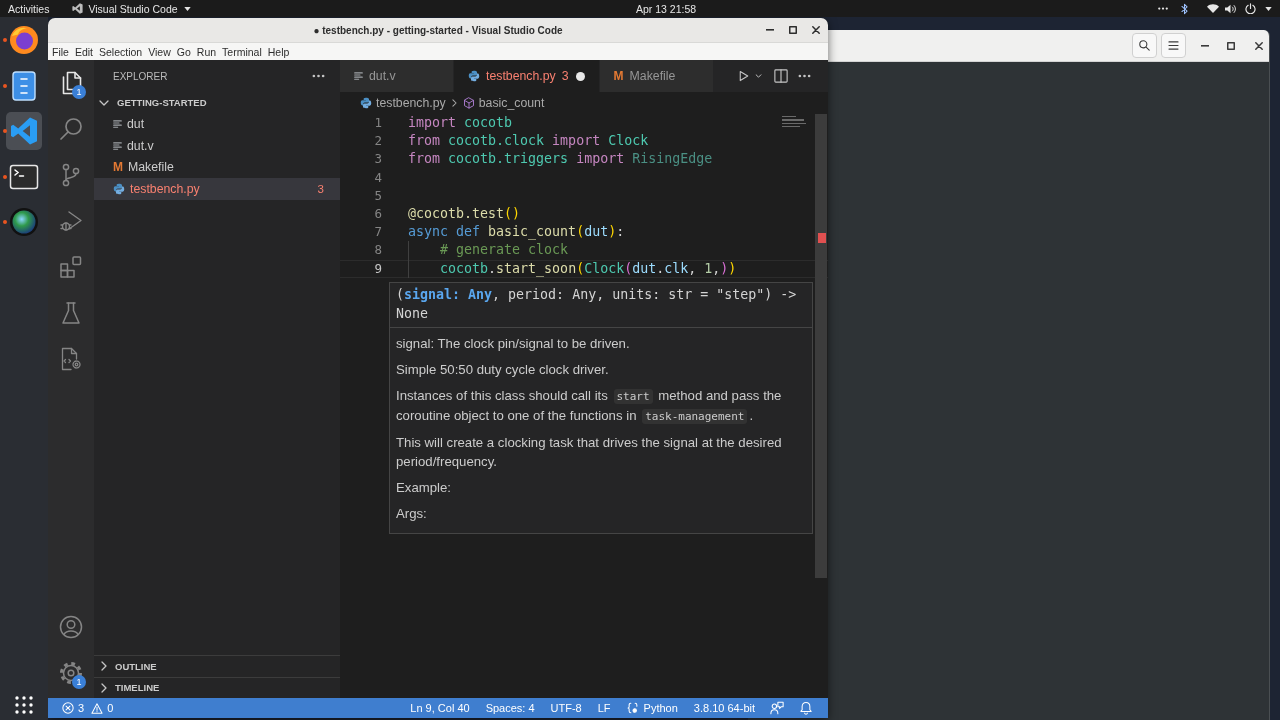 This screenshot has width=1280, height=720. Describe the element at coordinates (217, 167) in the screenshot. I see `explorer-entry: M Makefile` at that location.